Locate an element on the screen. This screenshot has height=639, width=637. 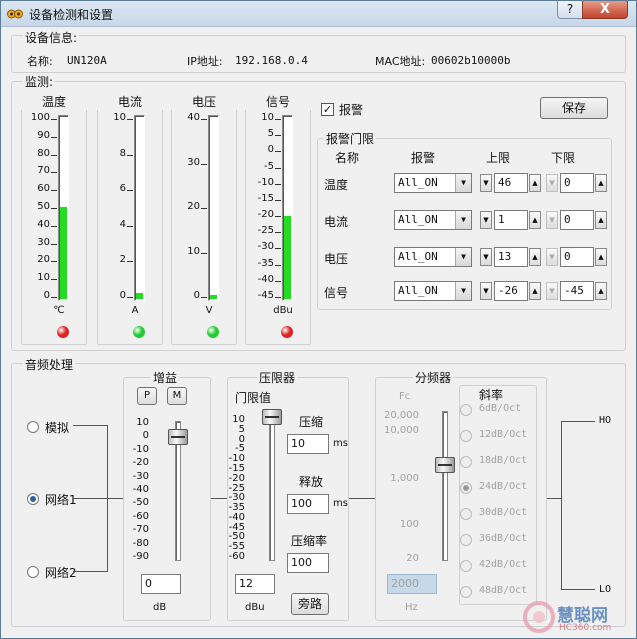
close-button: X is located at coordinates (605, 10).